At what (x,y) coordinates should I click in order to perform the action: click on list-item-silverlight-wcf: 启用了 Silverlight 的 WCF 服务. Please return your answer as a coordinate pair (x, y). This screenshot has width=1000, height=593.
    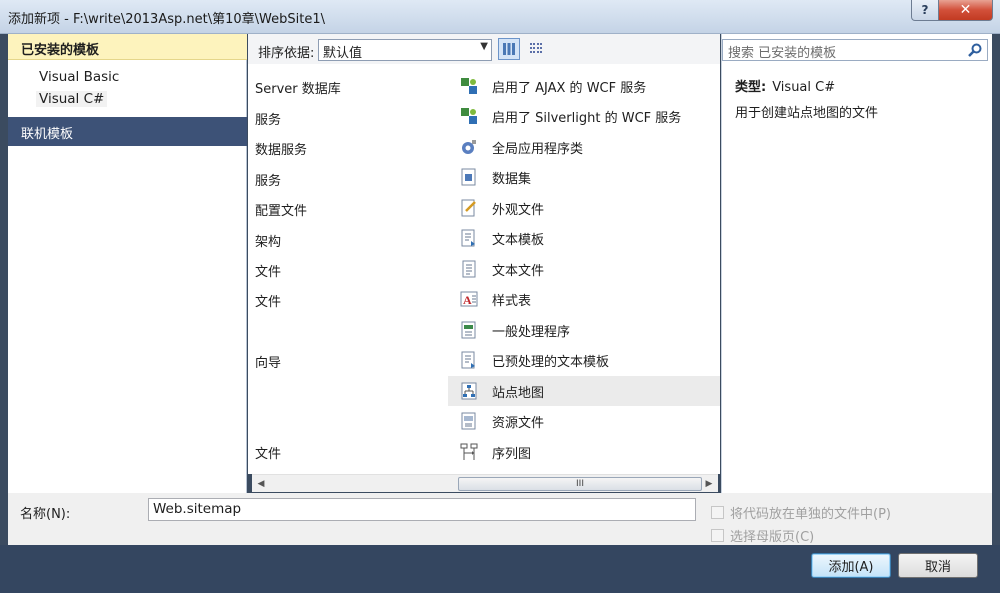
    Looking at the image, I should click on (584, 116).